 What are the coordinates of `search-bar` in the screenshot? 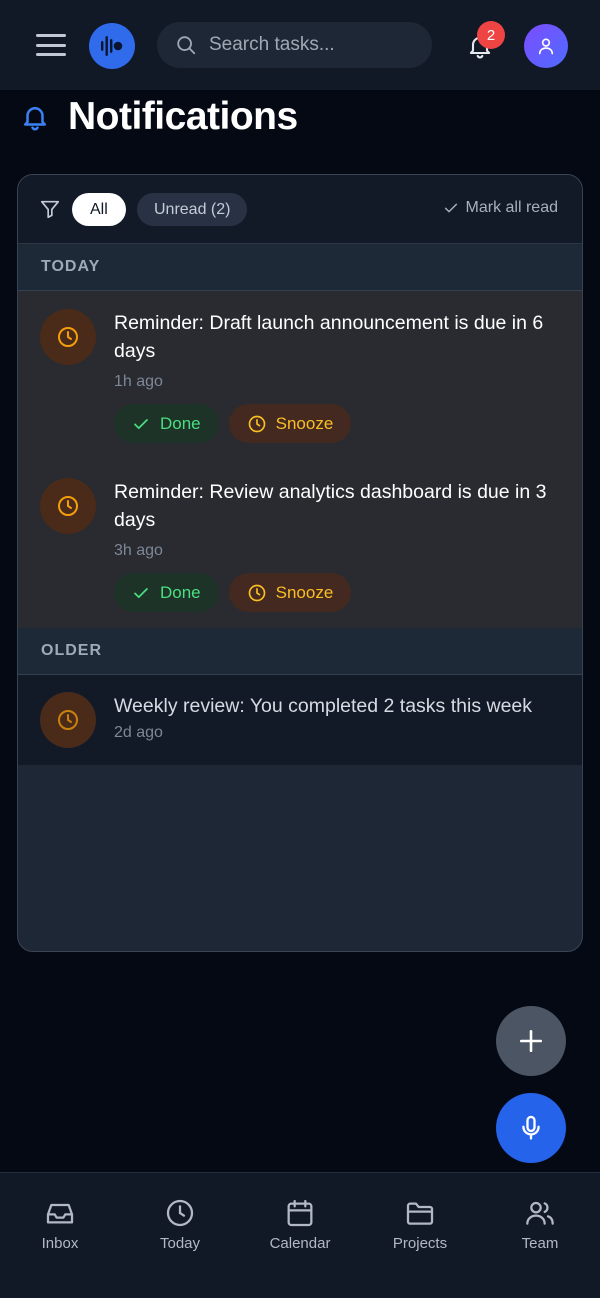 It's located at (294, 45).